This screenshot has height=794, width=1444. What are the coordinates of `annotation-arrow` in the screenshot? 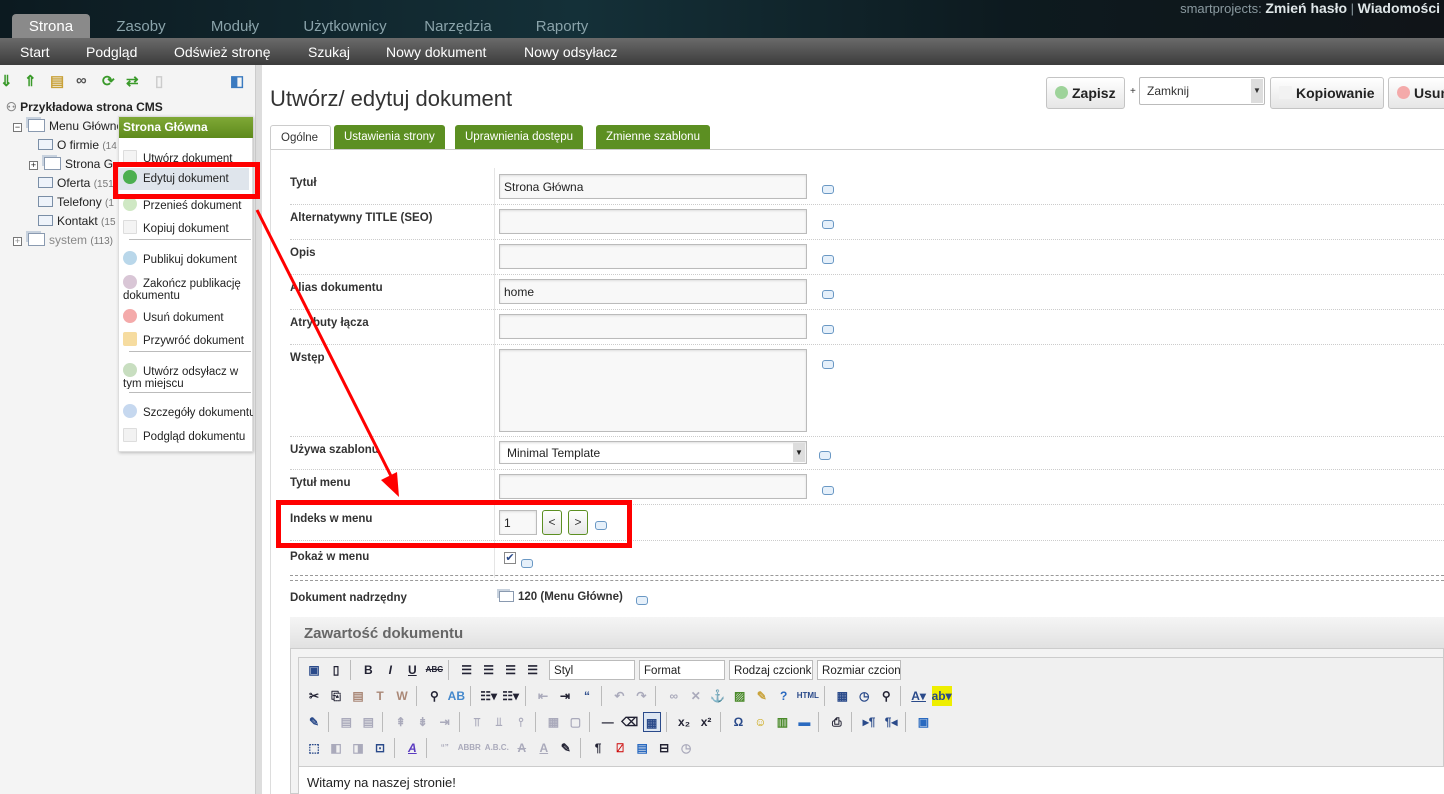 It's located at (327, 353).